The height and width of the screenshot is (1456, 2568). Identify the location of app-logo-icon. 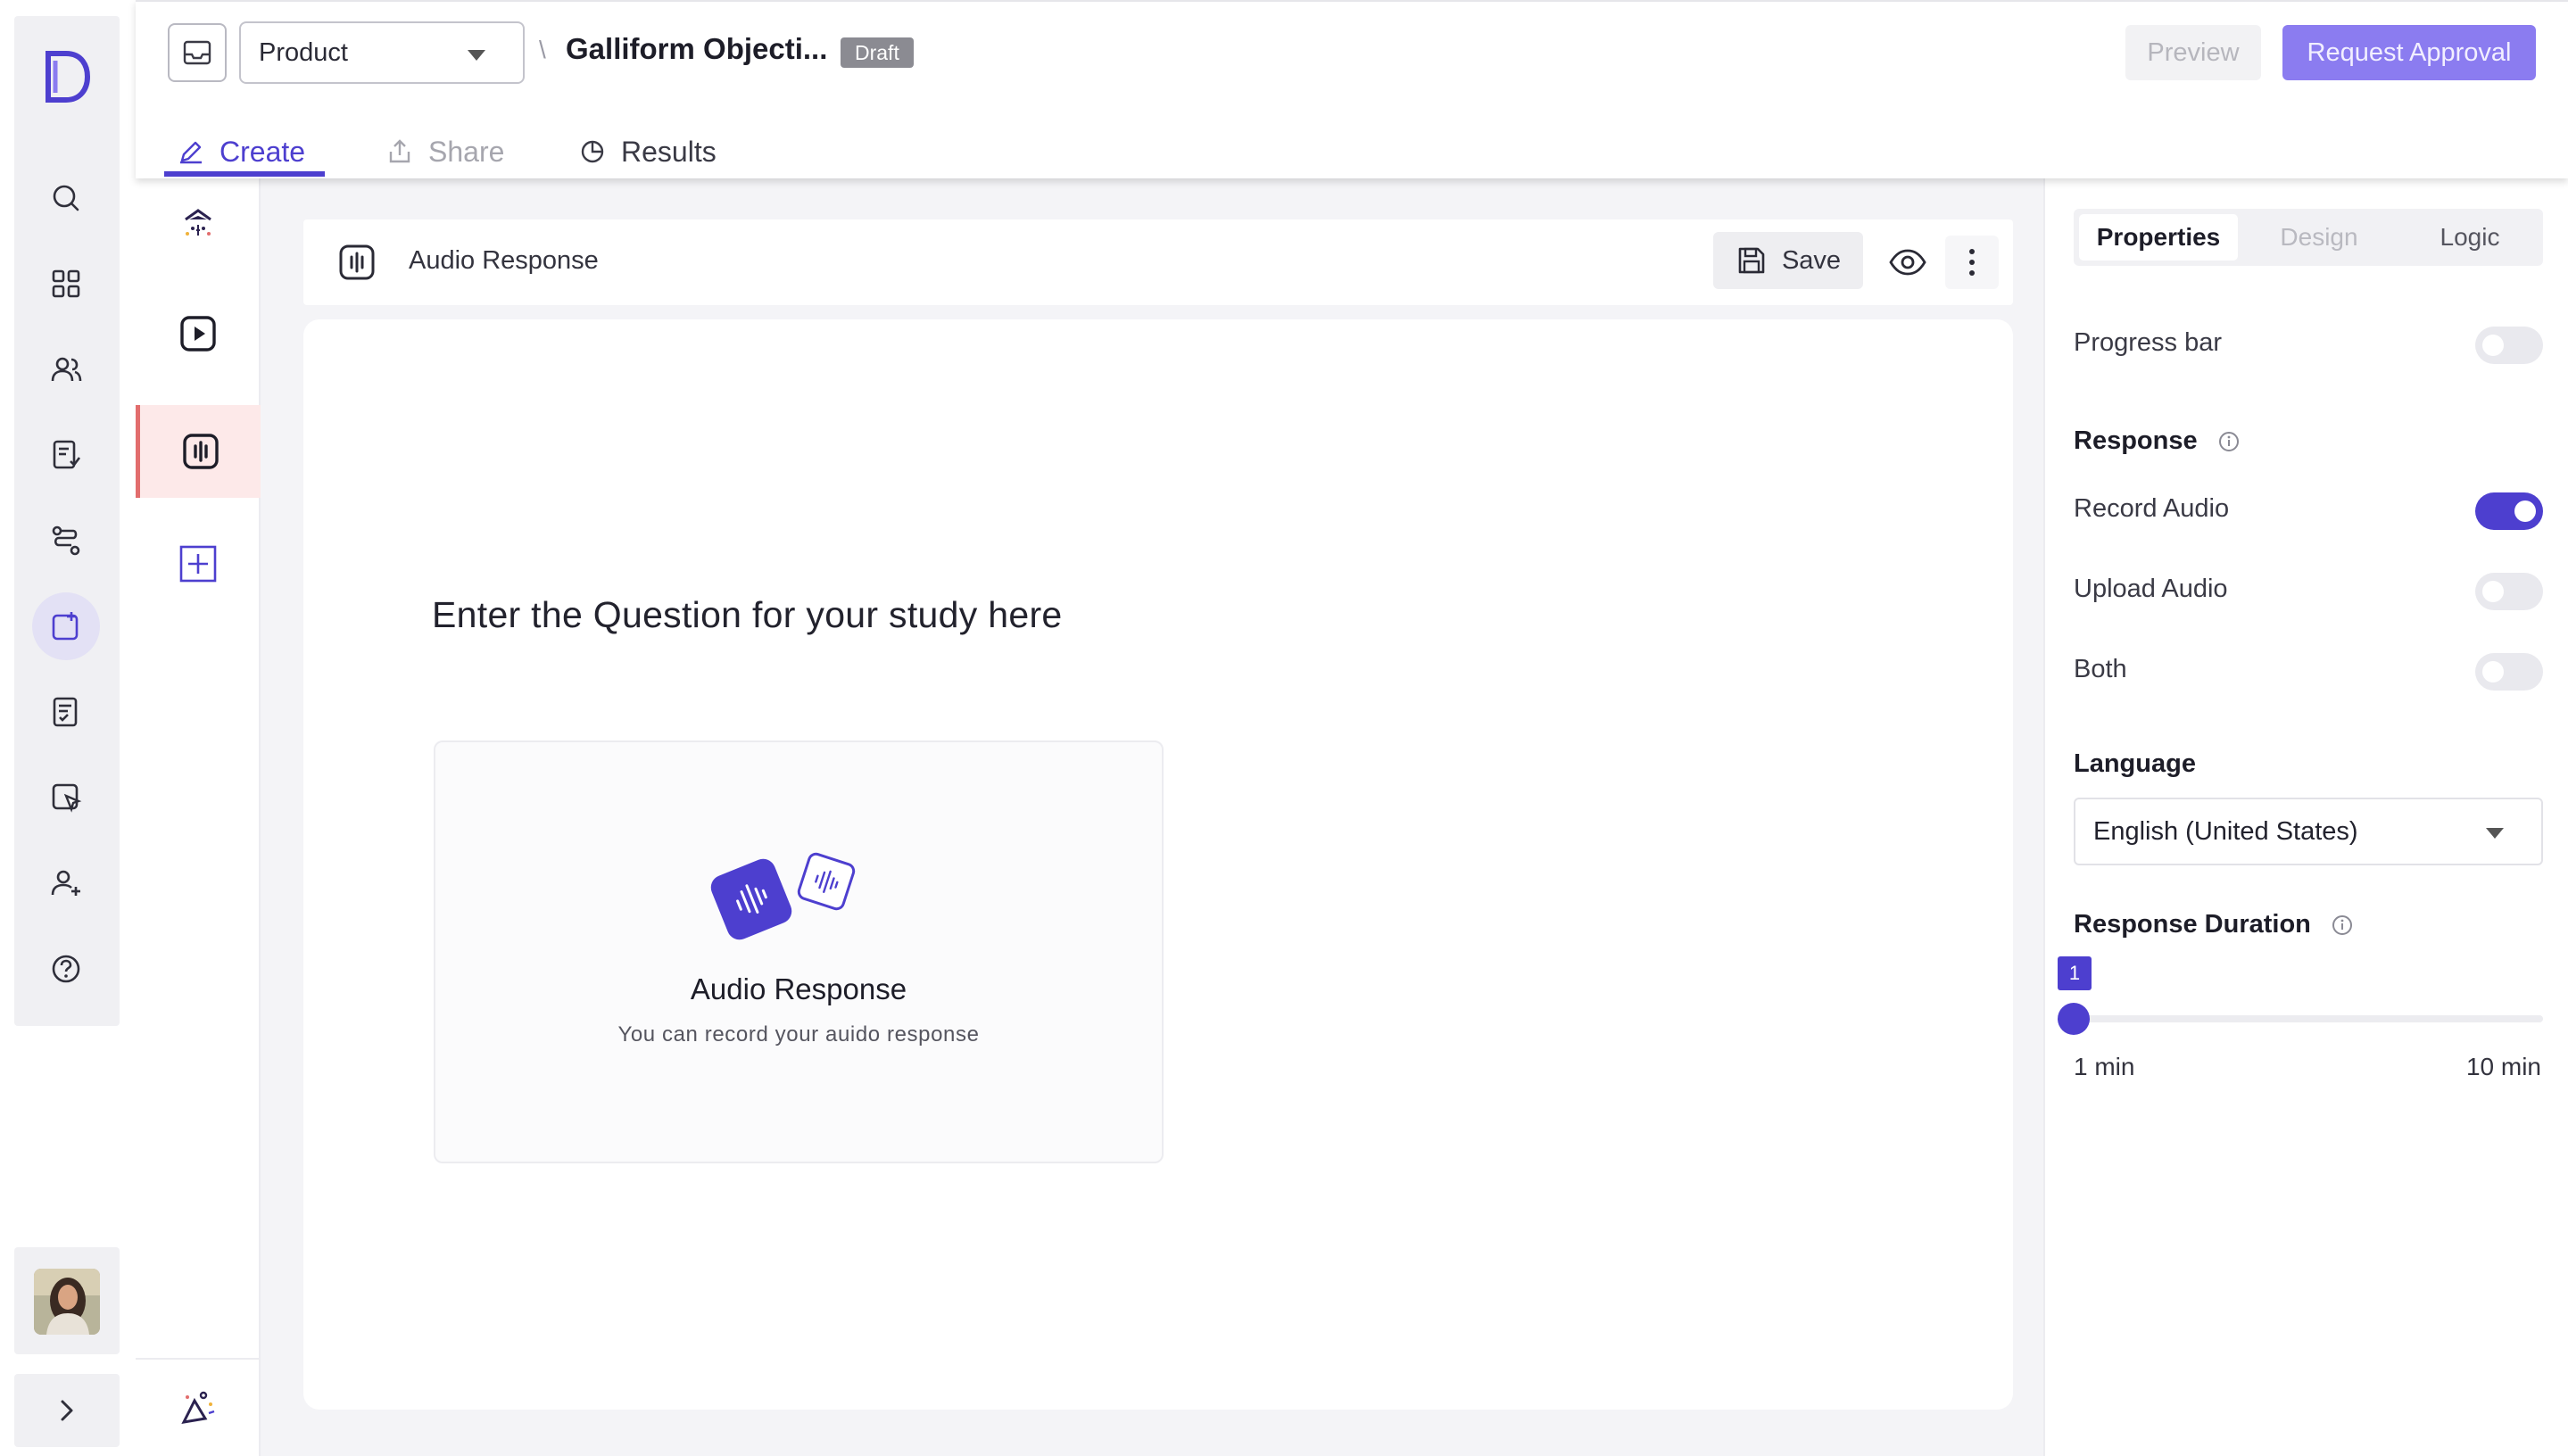
(67, 76).